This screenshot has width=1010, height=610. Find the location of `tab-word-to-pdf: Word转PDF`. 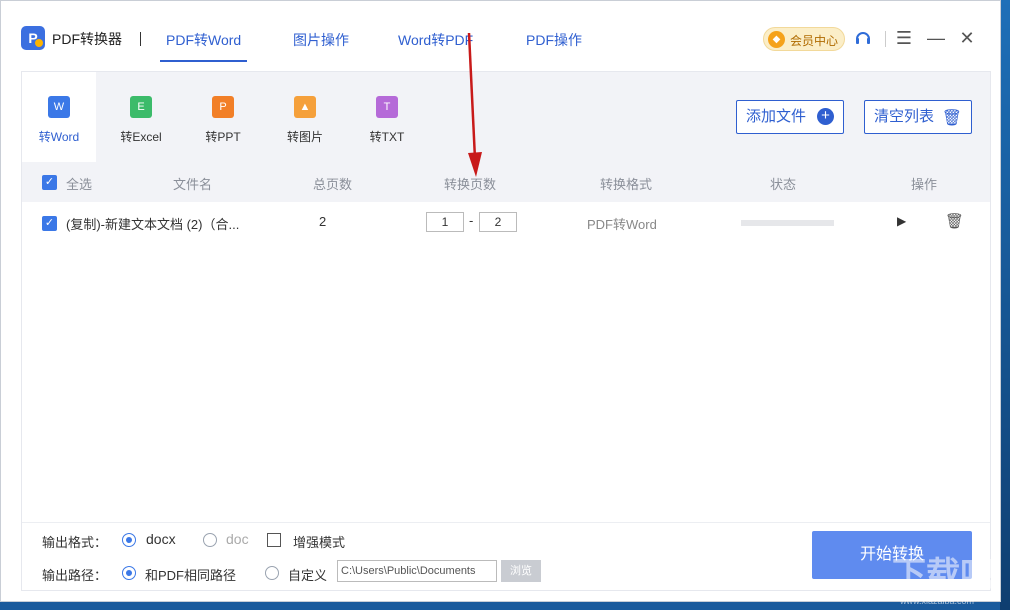

tab-word-to-pdf: Word转PDF is located at coordinates (435, 40).